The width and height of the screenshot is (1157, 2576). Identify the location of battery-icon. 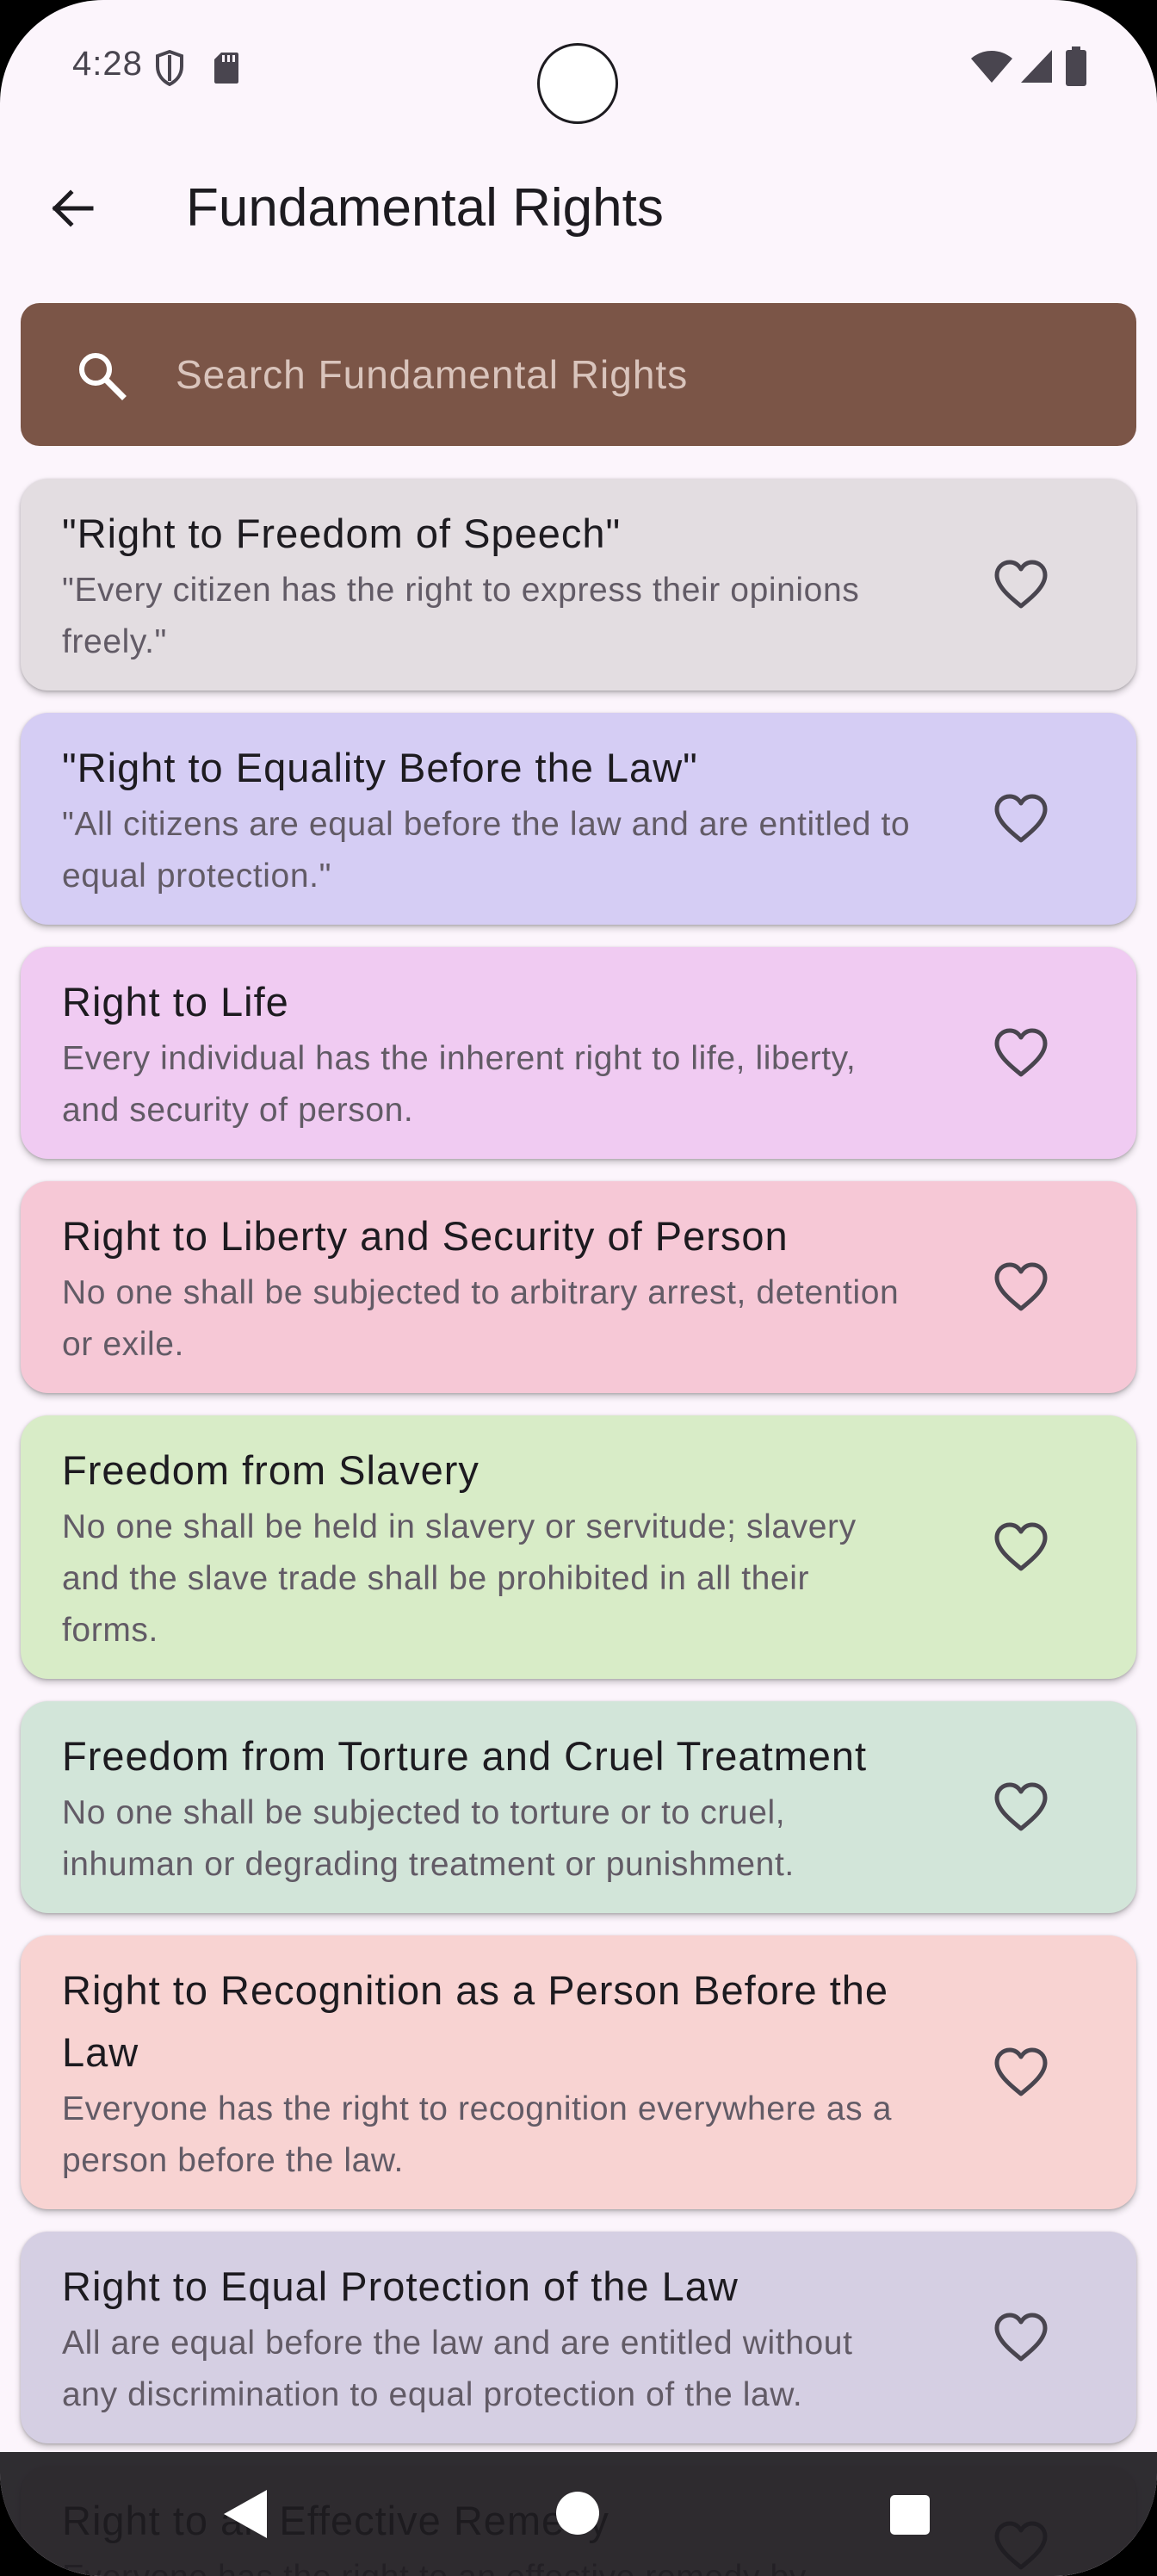
(1076, 66).